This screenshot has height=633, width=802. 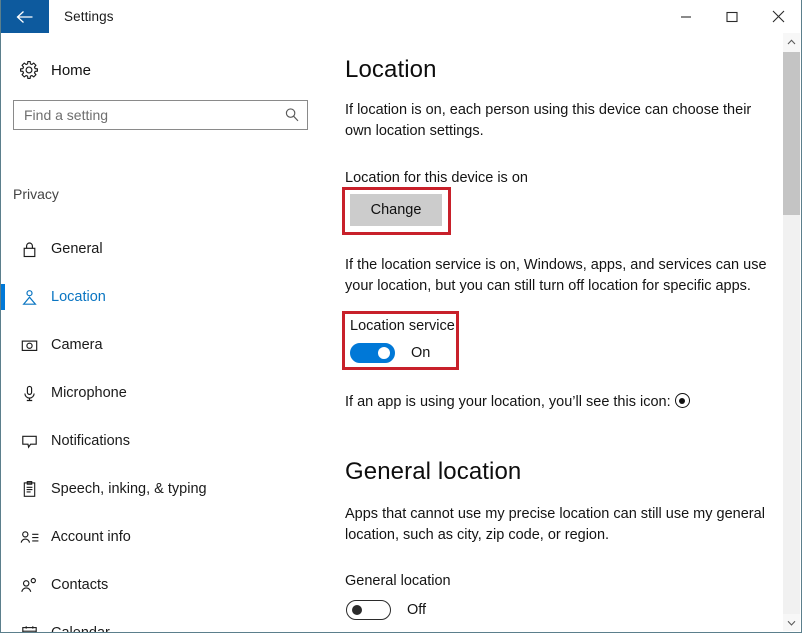 I want to click on chevron-down-icon, so click(x=791, y=623).